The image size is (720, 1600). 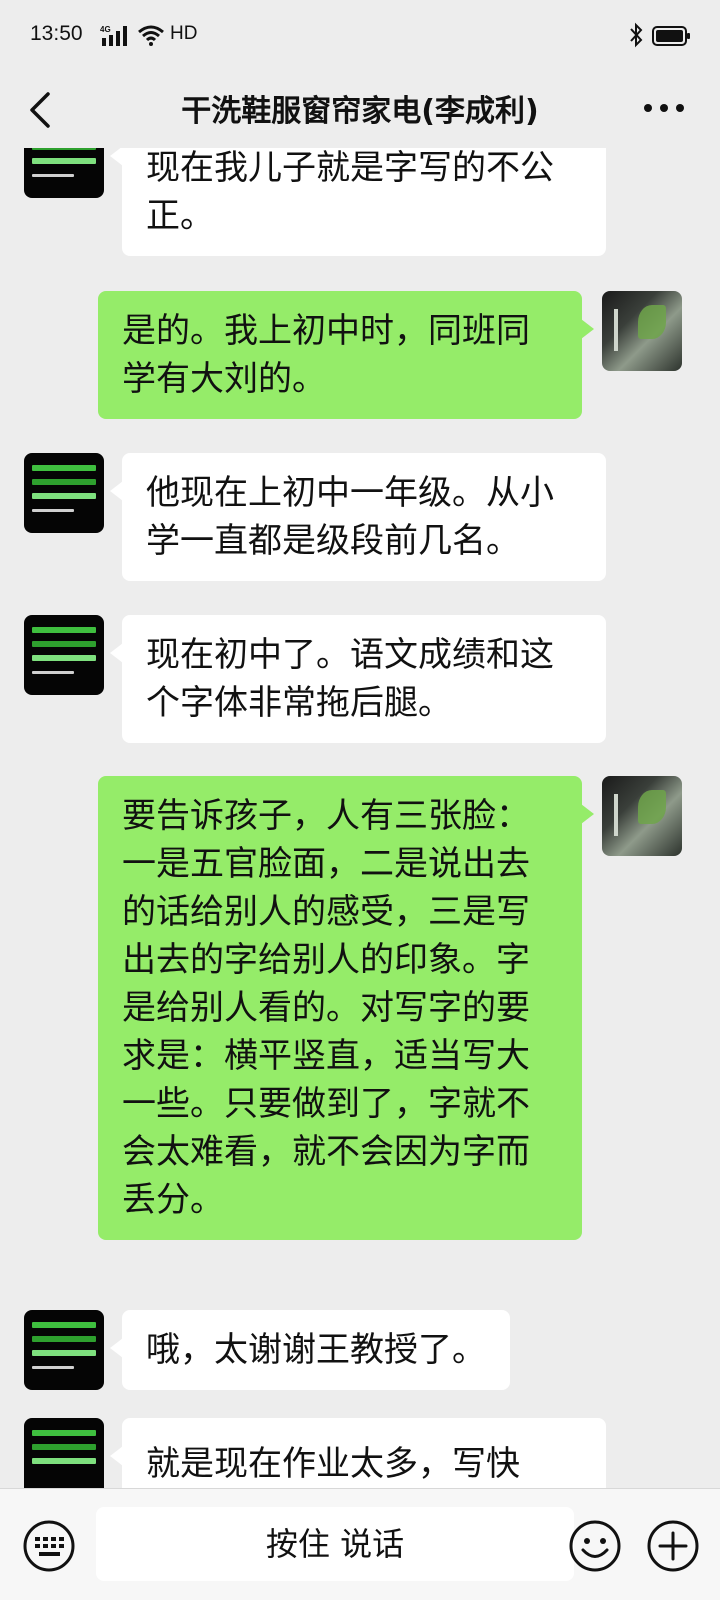 I want to click on emoji-icon, so click(x=595, y=1546).